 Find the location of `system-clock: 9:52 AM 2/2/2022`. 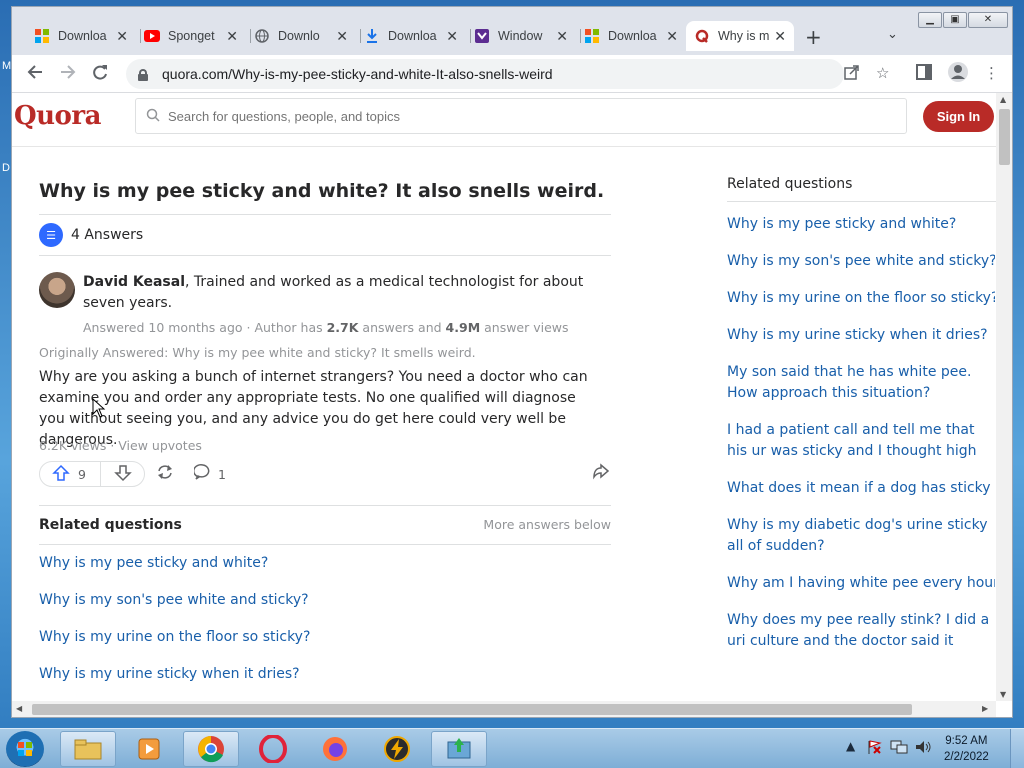

system-clock: 9:52 AM 2/2/2022 is located at coordinates (966, 749).